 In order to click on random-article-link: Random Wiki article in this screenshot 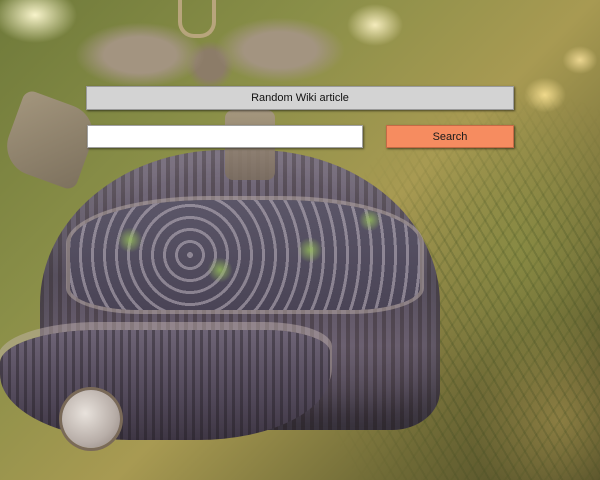, I will do `click(300, 98)`.